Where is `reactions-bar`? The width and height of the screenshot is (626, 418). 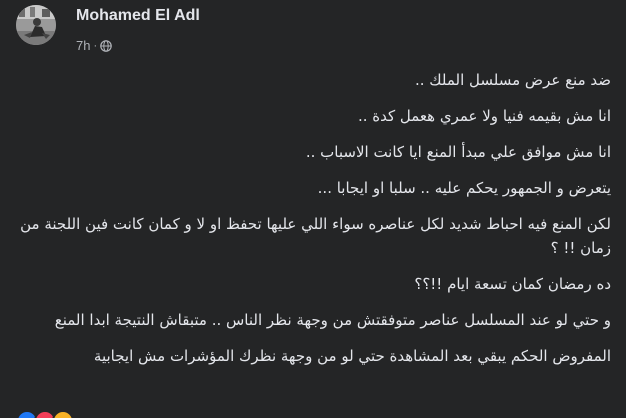
reactions-bar is located at coordinates (45, 414).